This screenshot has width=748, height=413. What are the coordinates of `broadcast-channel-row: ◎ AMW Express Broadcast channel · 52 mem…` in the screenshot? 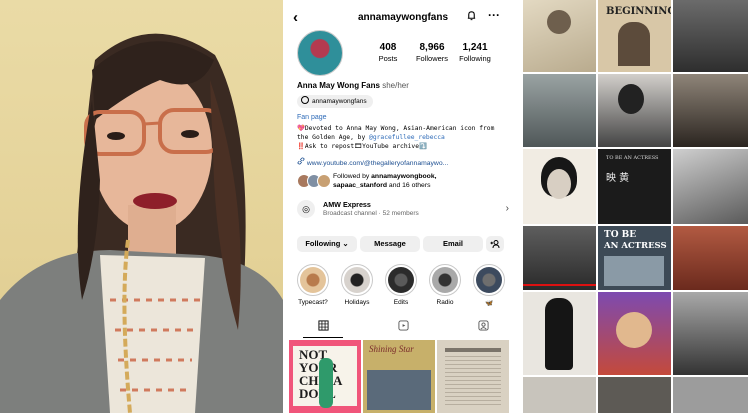 It's located at (403, 210).